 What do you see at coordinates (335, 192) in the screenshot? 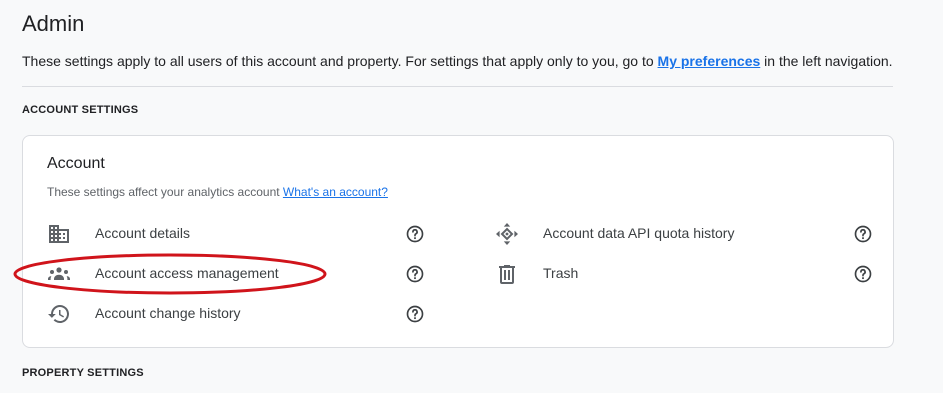
I see `whats-an-account-link: What's an account?` at bounding box center [335, 192].